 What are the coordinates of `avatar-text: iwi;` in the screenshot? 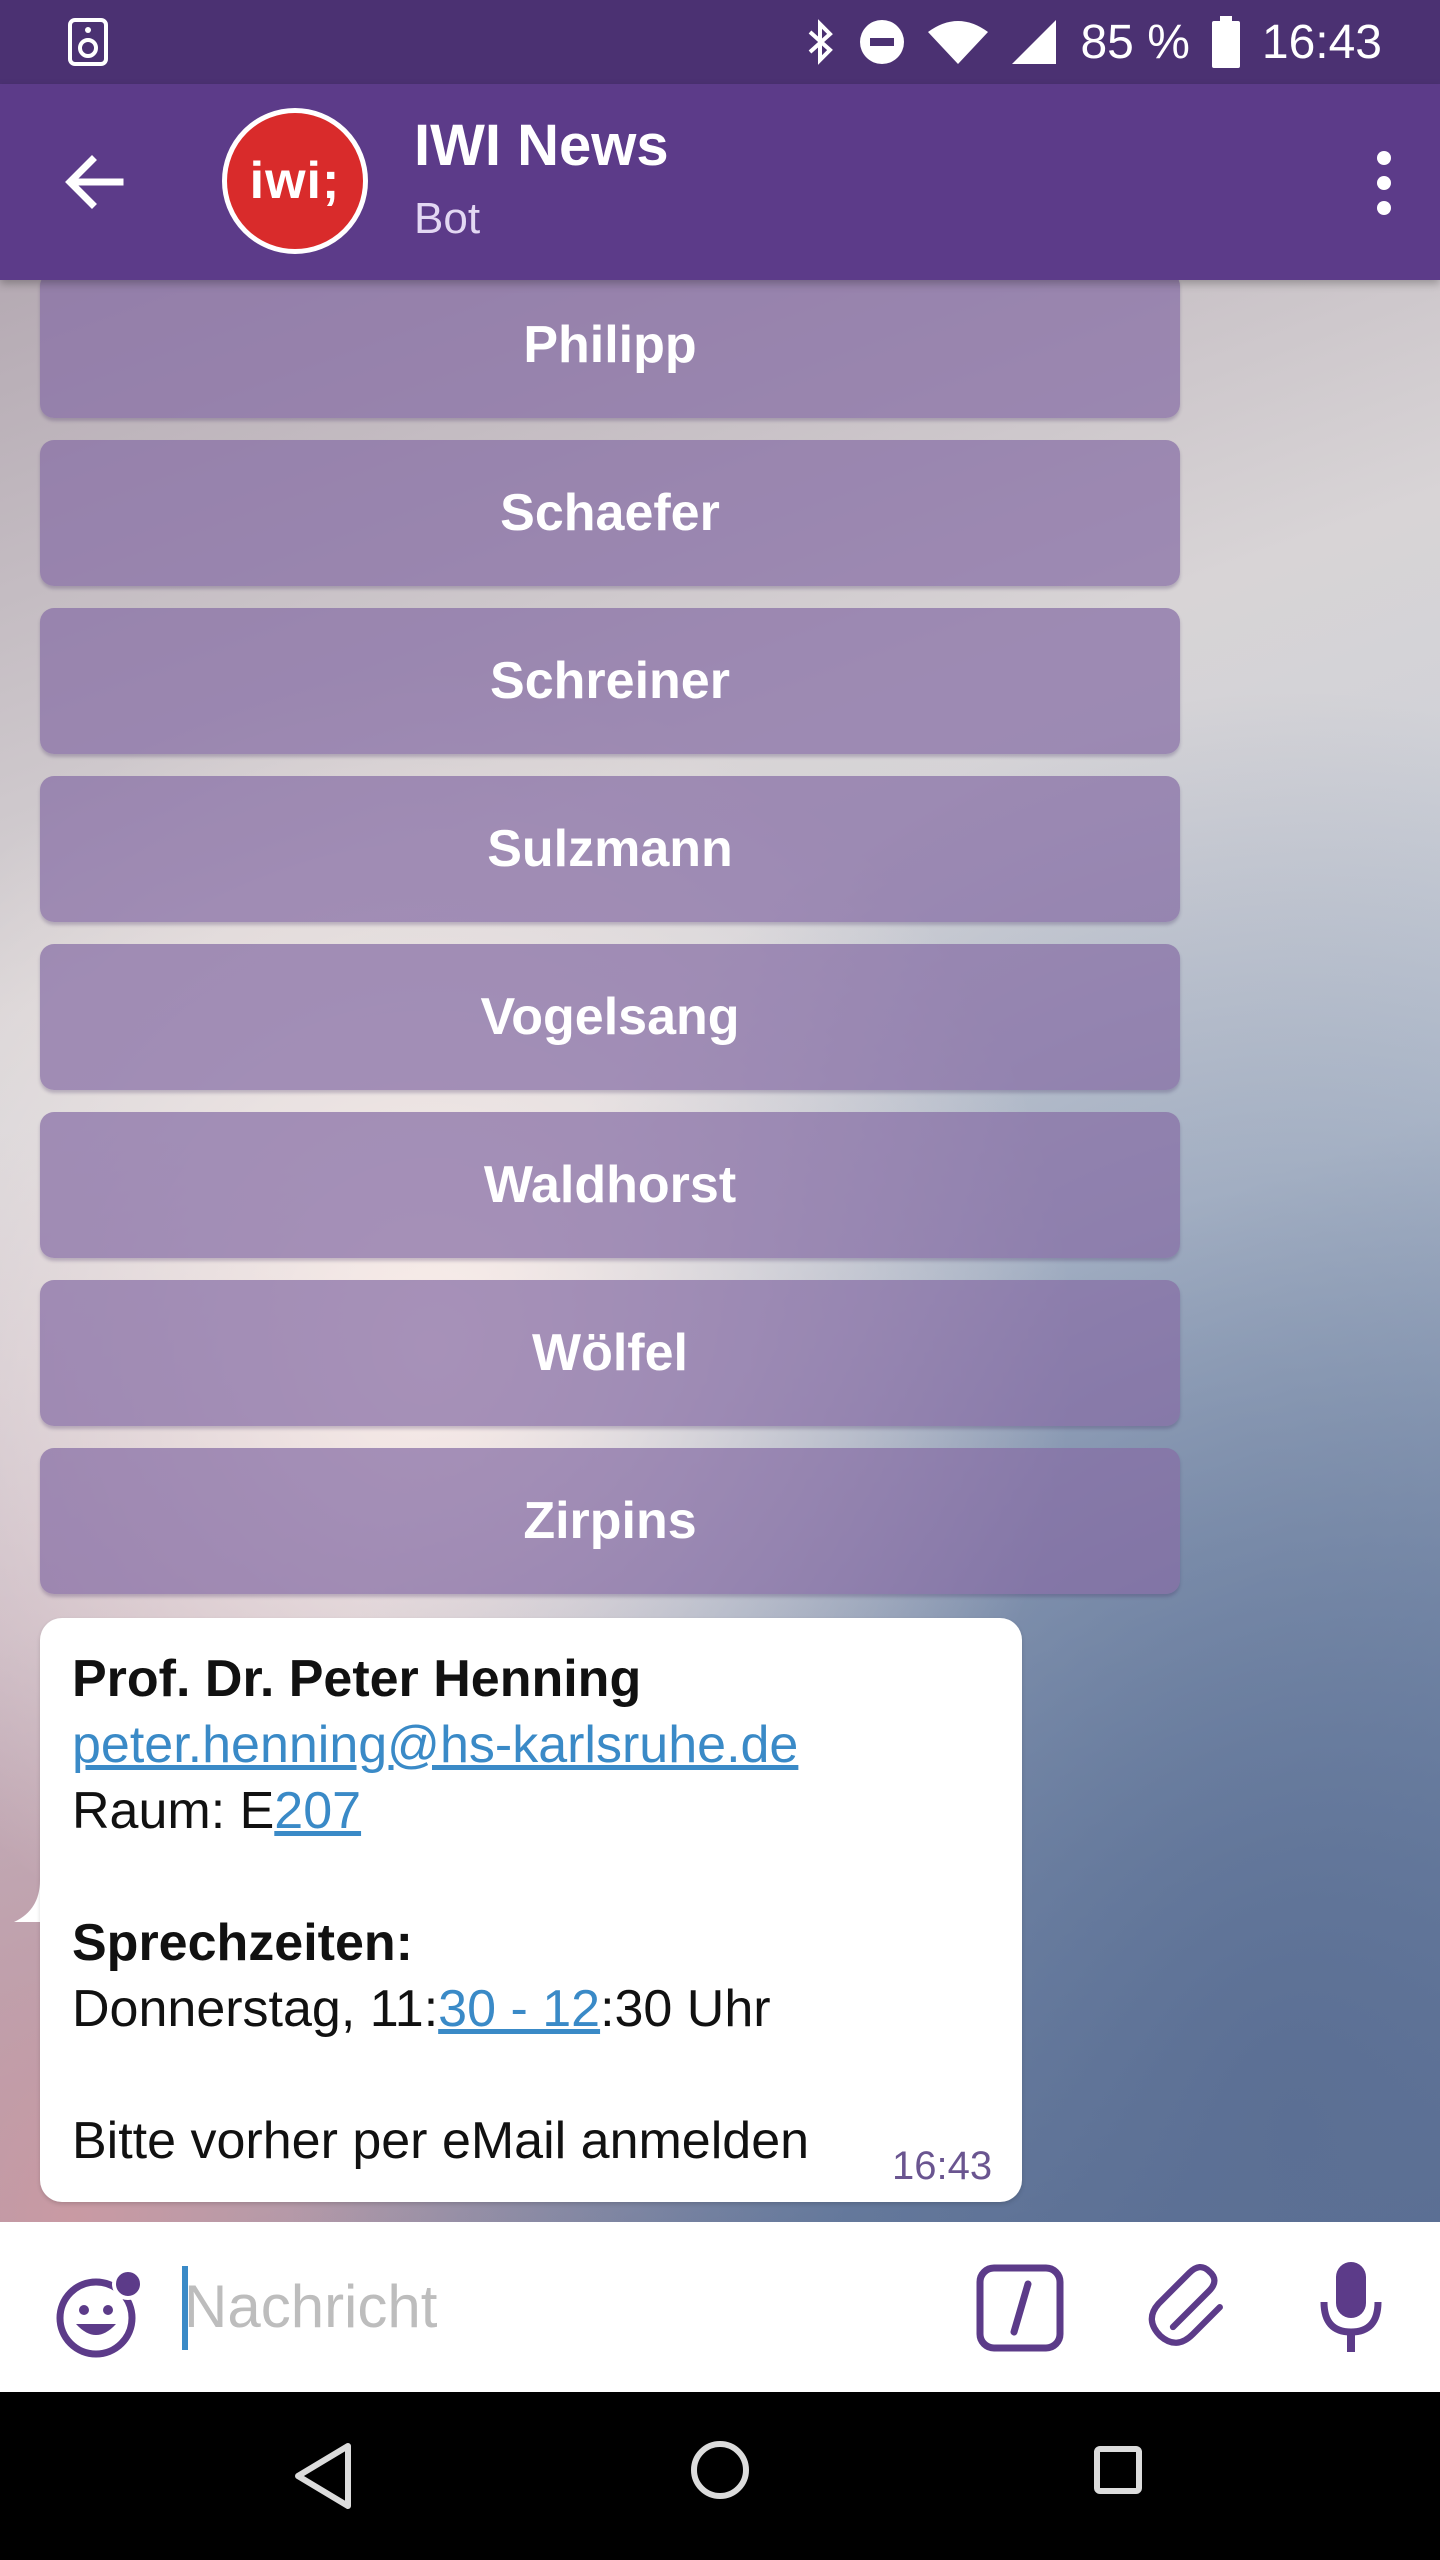 It's located at (295, 181).